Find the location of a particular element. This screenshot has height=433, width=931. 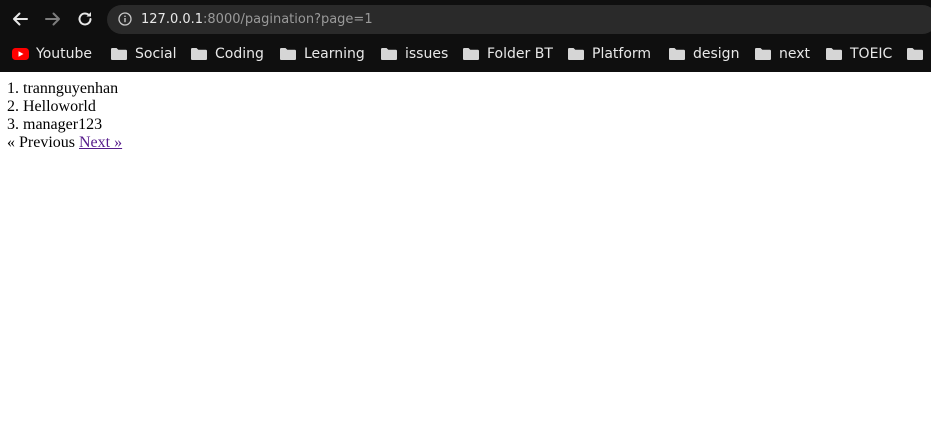

bookmark-folder-issues: issues is located at coordinates (414, 54).